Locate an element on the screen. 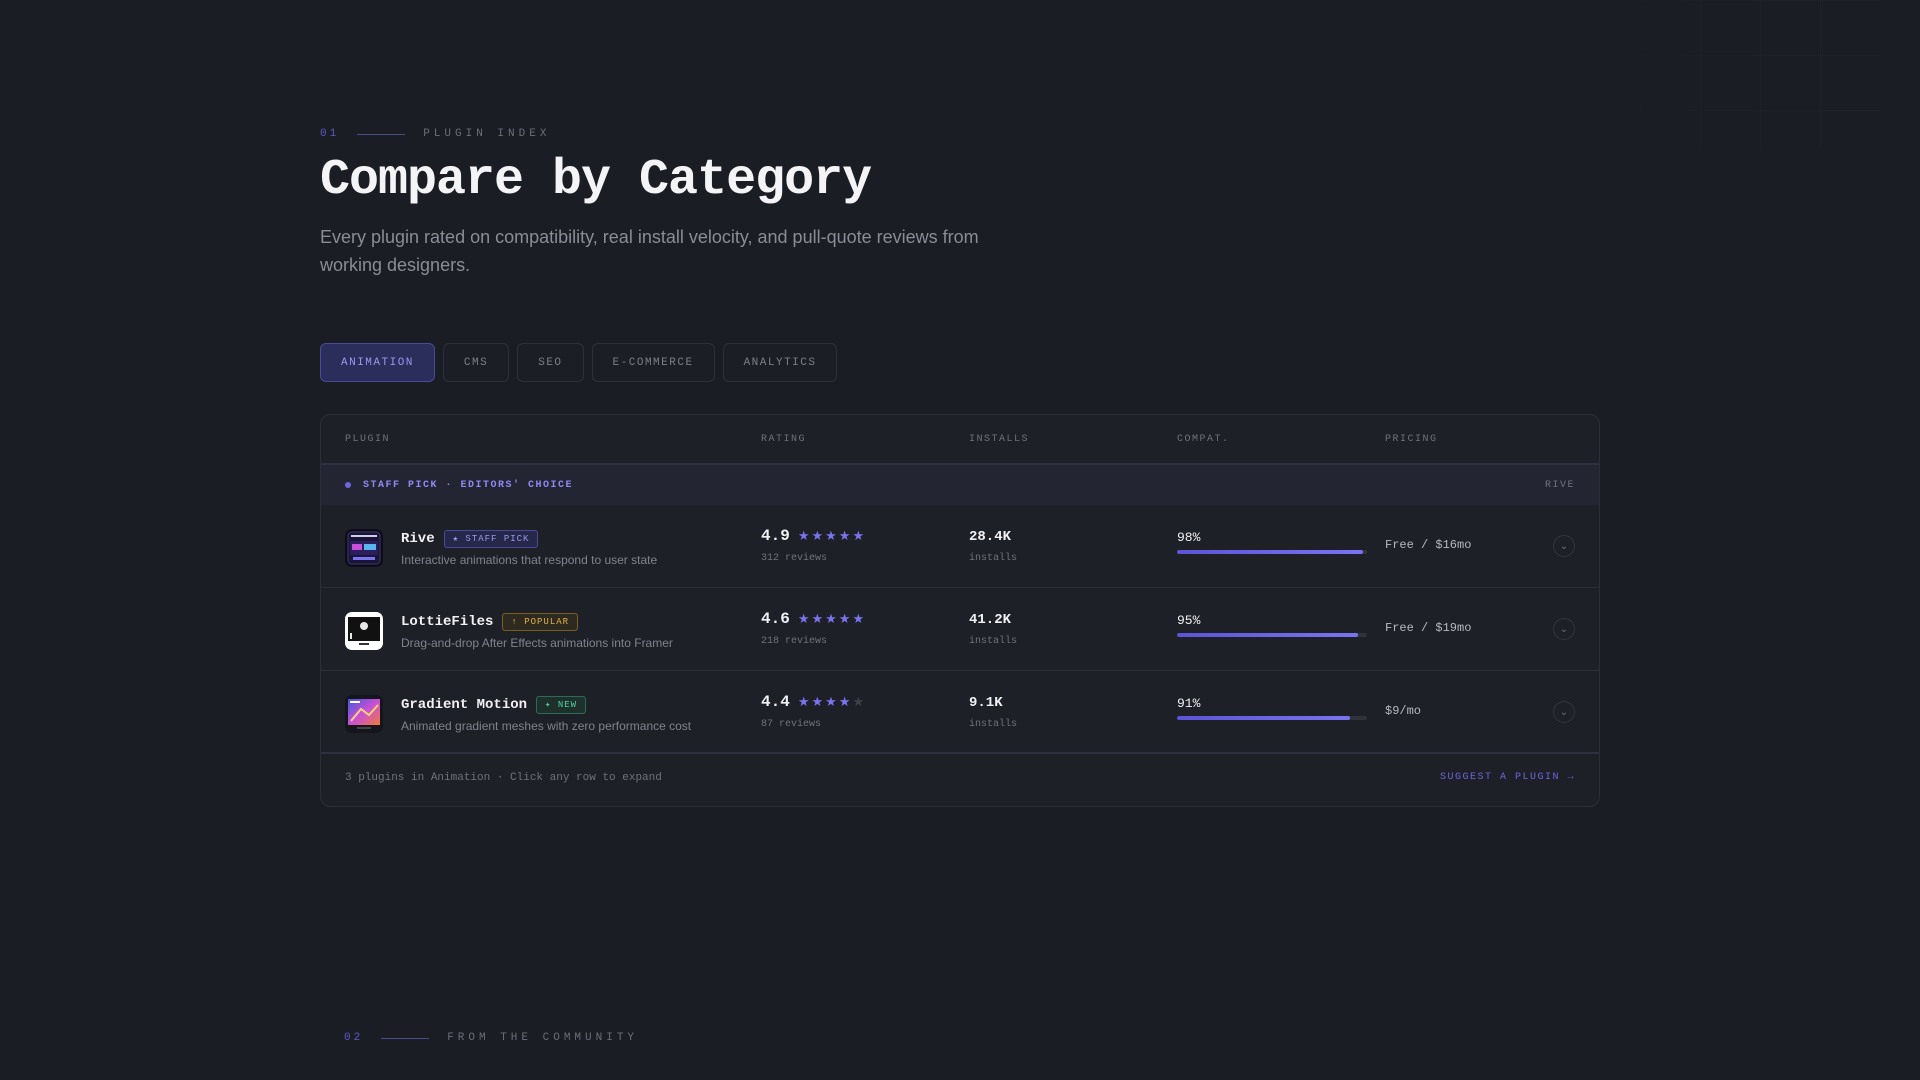 This screenshot has width=1920, height=1080. pricing-value: Free / $16mo is located at coordinates (1428, 545).